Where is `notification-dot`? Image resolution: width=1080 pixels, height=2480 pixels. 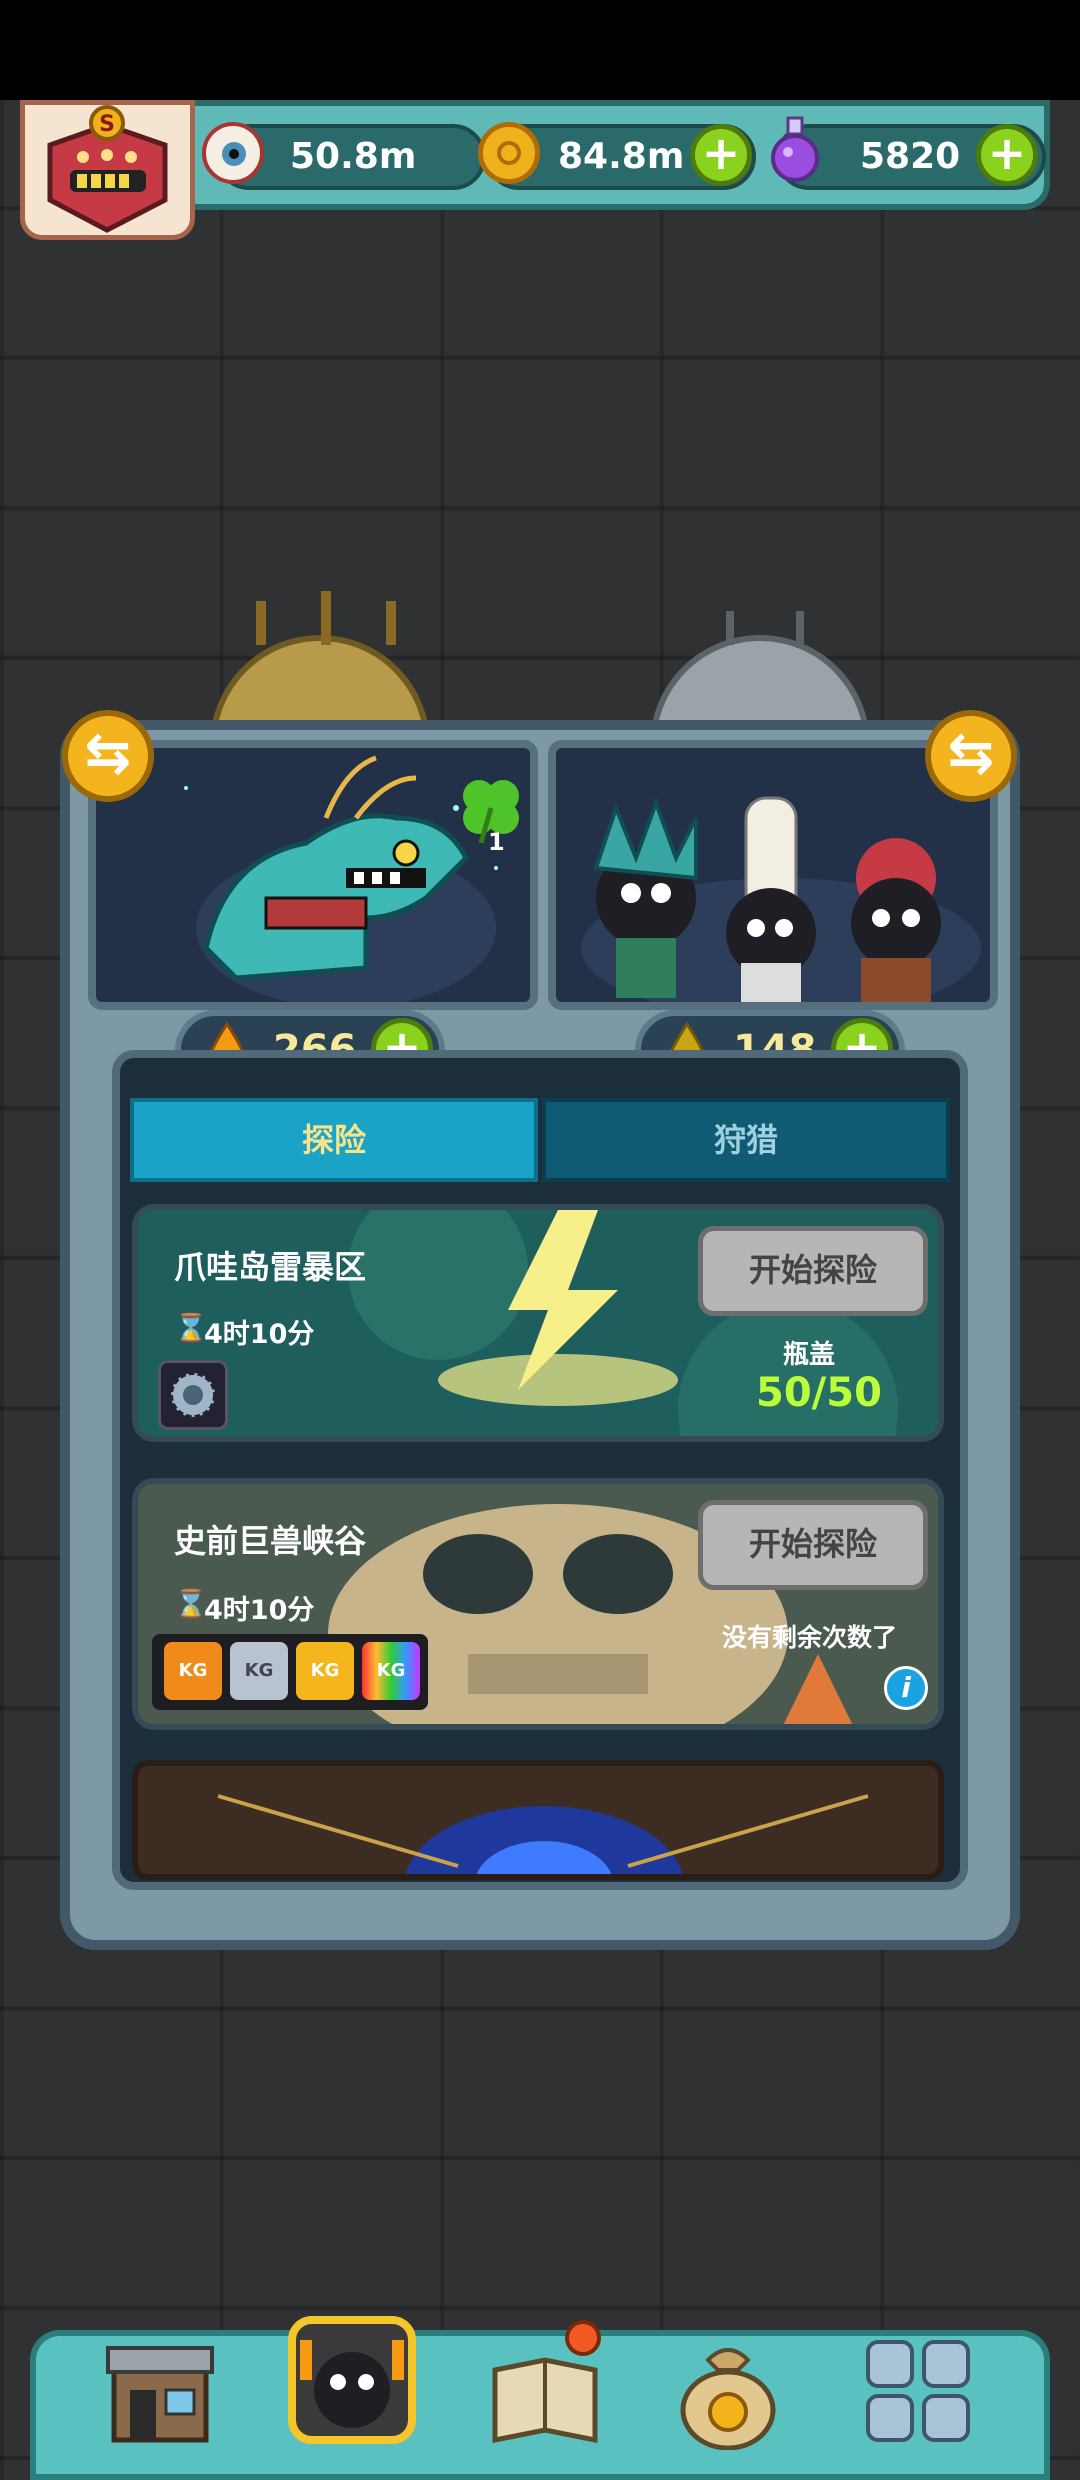 notification-dot is located at coordinates (583, 2338).